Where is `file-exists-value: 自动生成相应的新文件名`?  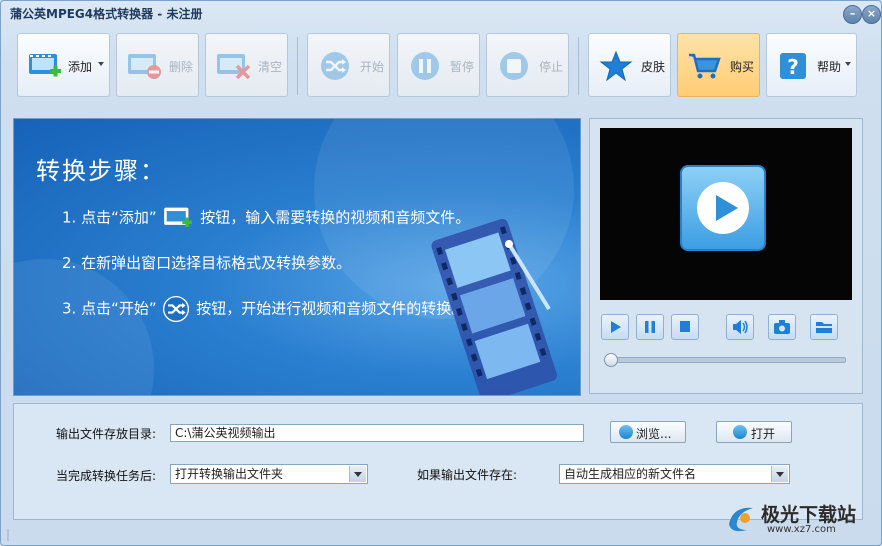
file-exists-value: 自动生成相应的新文件名 is located at coordinates (630, 474).